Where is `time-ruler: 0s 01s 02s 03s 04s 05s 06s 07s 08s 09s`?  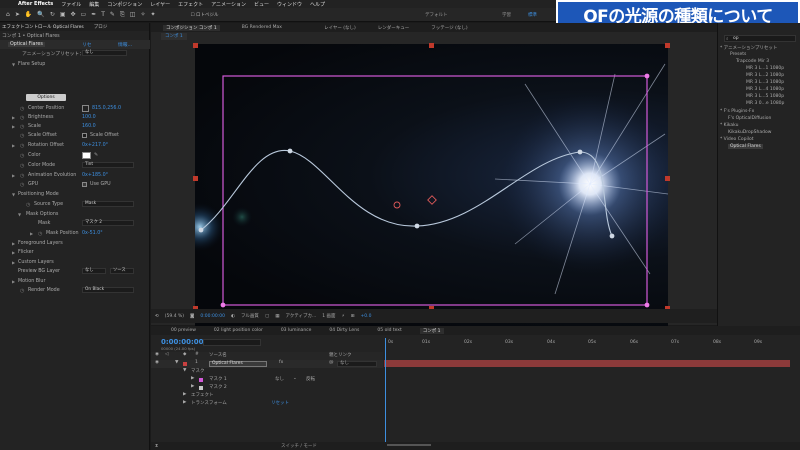 time-ruler: 0s 01s 02s 03s 04s 05s 06s 07s 08s 09s is located at coordinates (587, 343).